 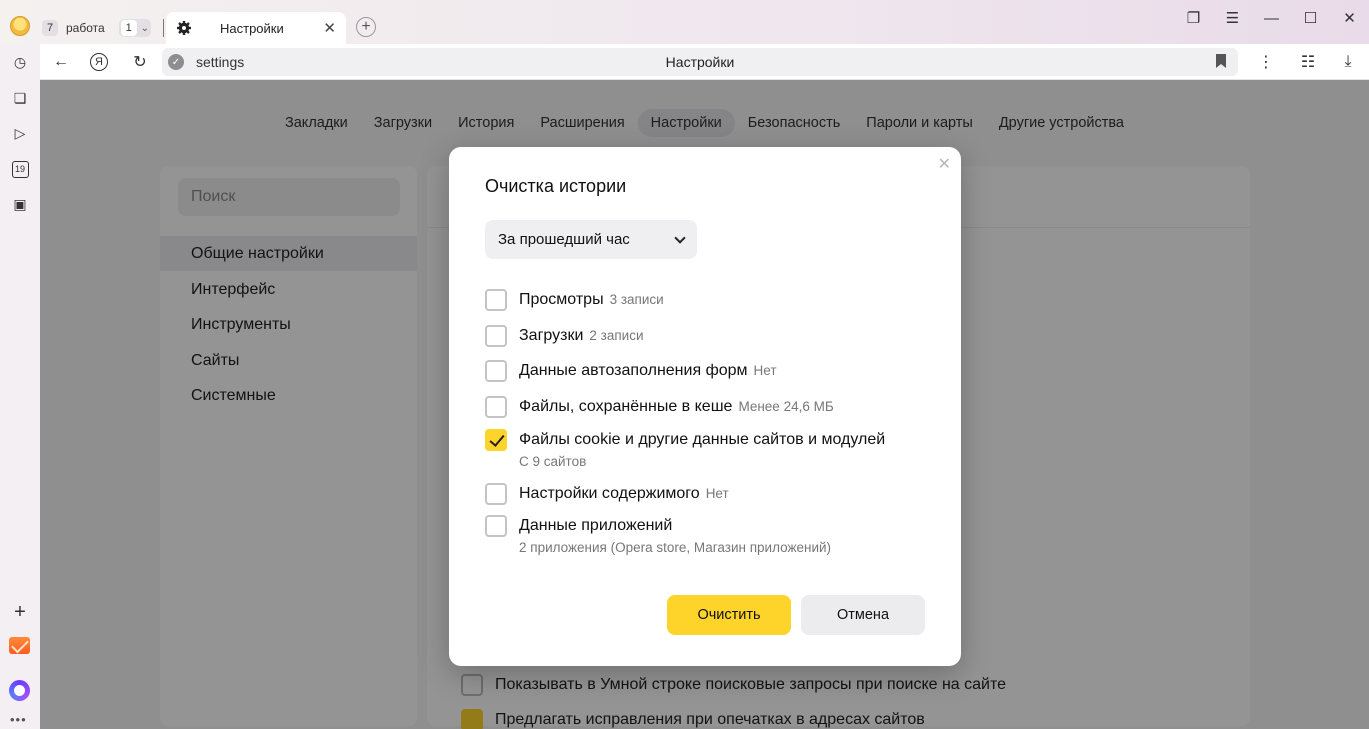 I want to click on period-value: За прошедший час, so click(x=564, y=239).